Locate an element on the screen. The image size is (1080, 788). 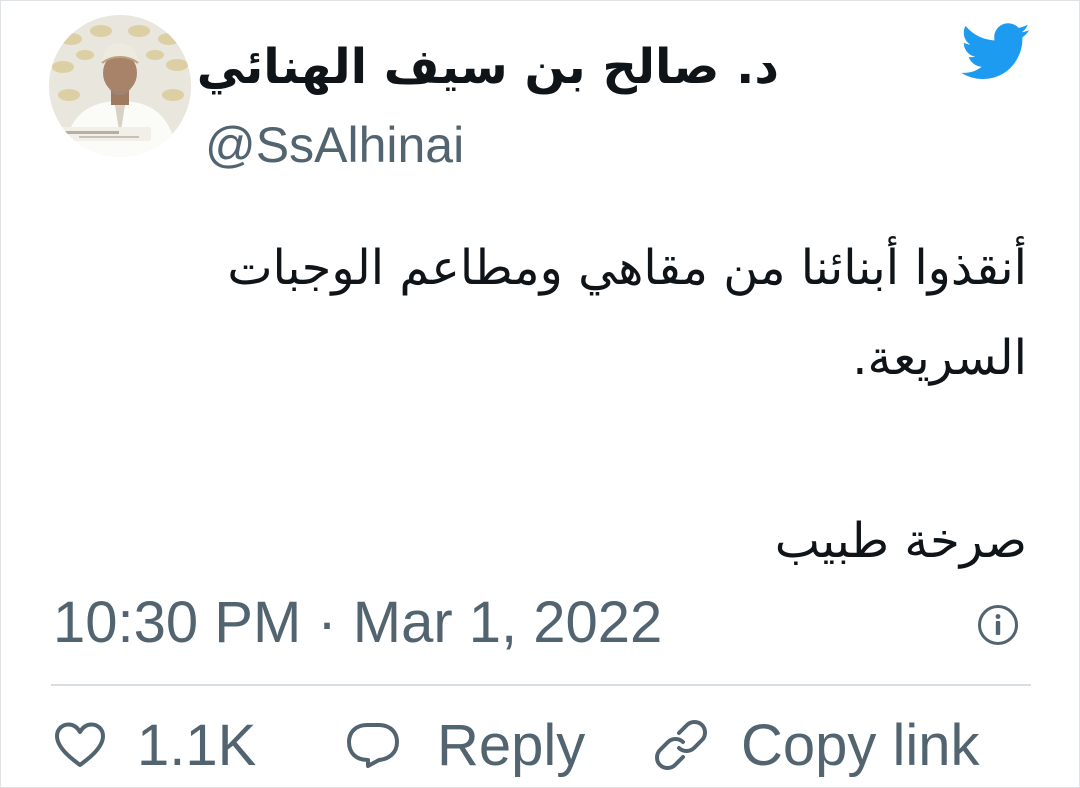
reply-button: Reply is located at coordinates (465, 745).